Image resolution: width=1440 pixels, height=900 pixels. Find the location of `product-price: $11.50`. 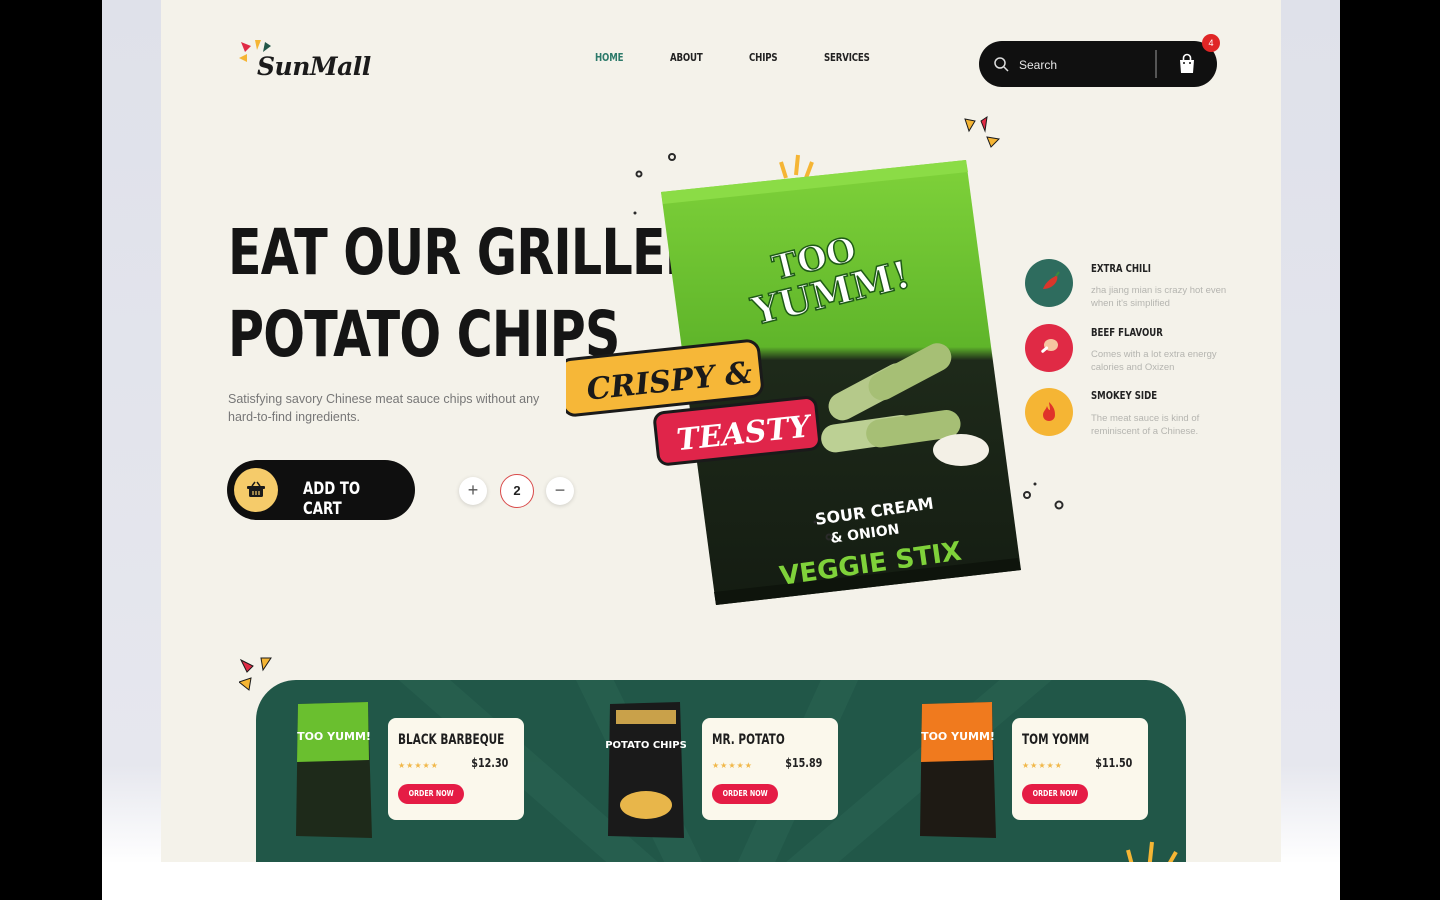

product-price: $11.50 is located at coordinates (1113, 763).